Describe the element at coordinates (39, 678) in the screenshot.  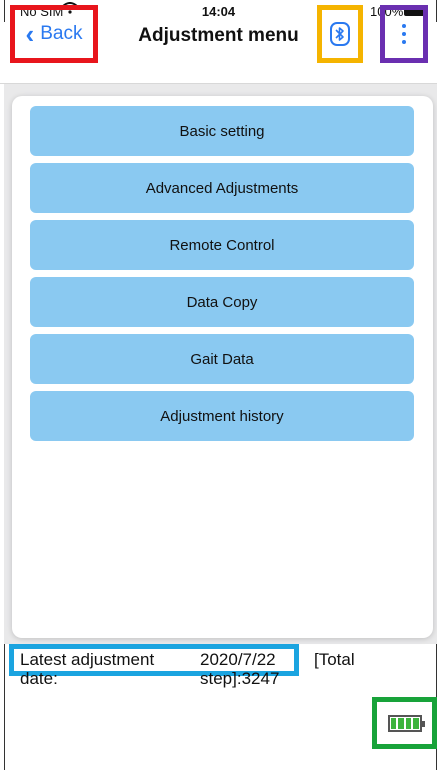
I see `latest-adjustment-label-date: date:` at that location.